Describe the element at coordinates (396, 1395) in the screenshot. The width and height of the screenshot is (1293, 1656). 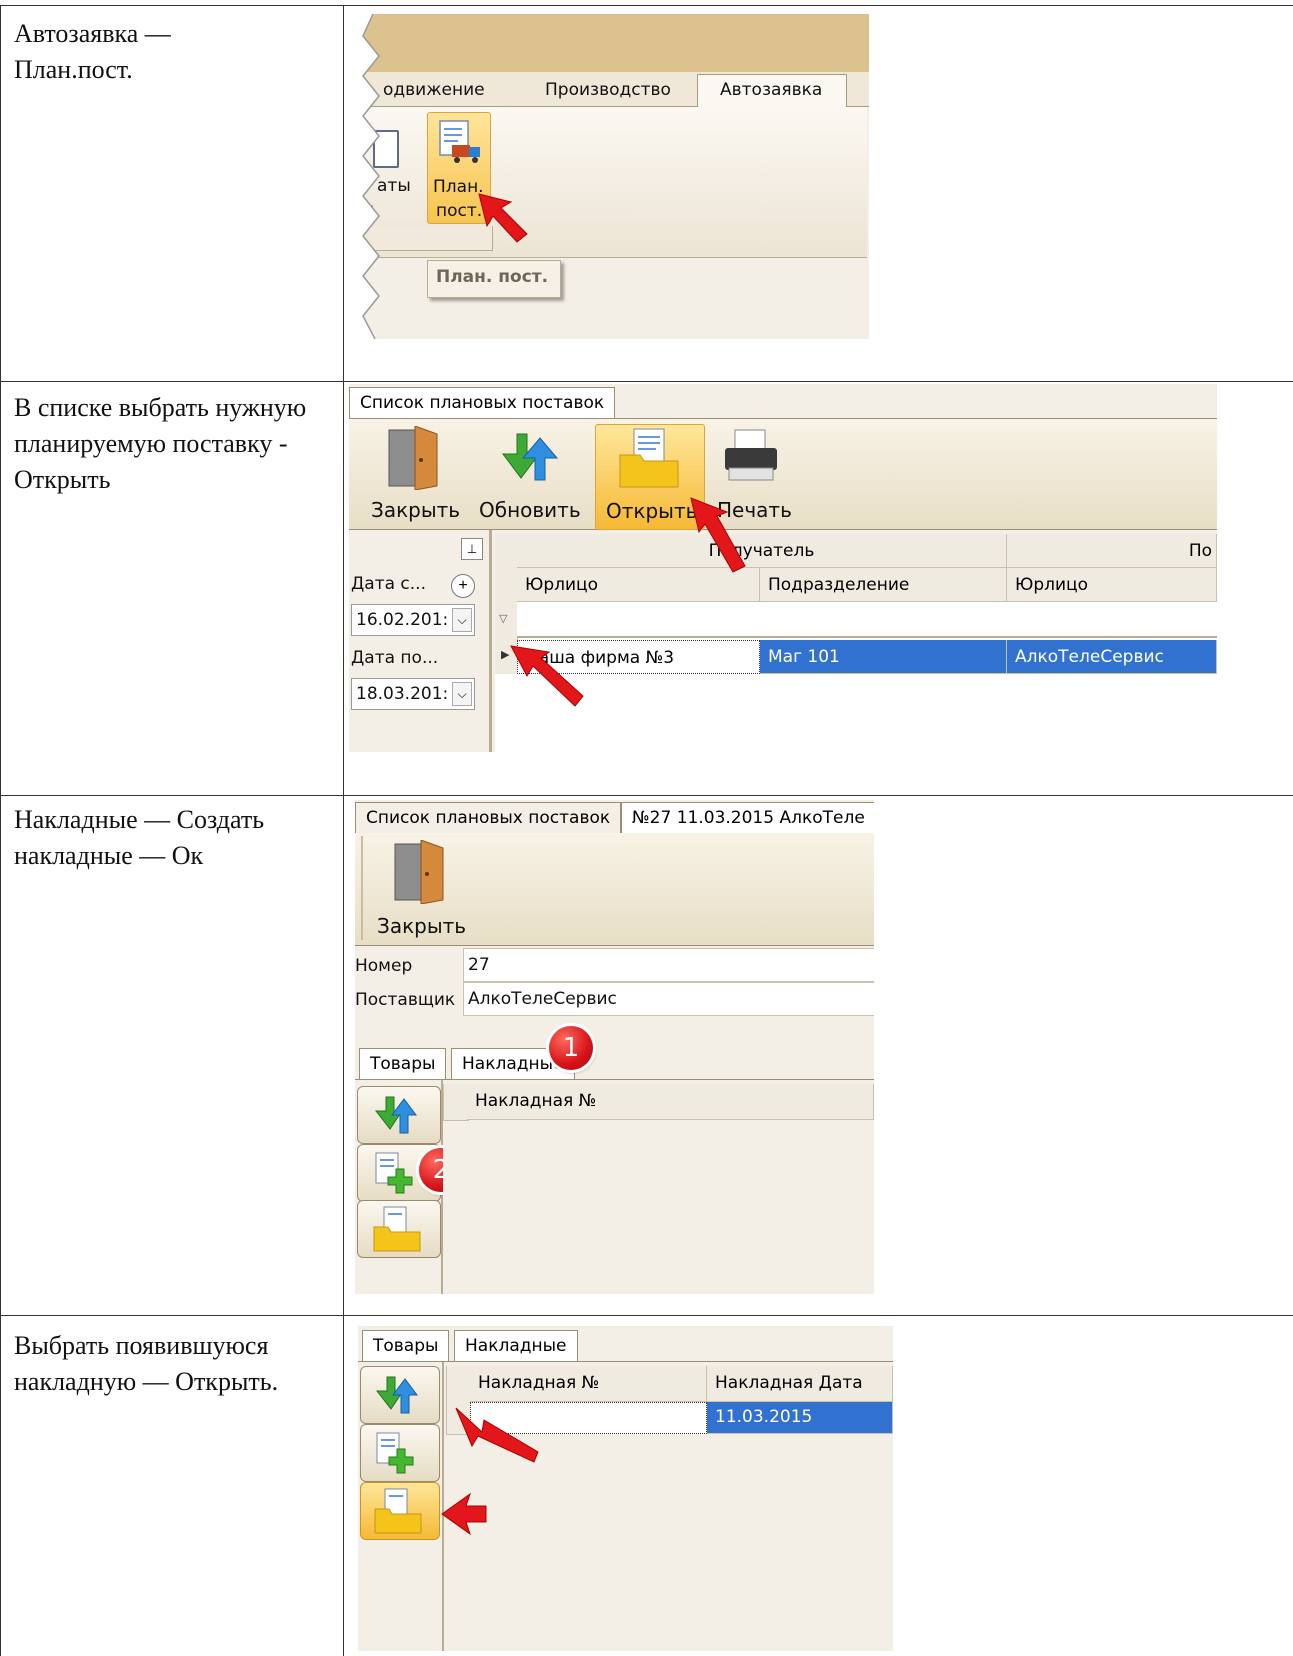
I see `refresh-arrows-icon` at that location.